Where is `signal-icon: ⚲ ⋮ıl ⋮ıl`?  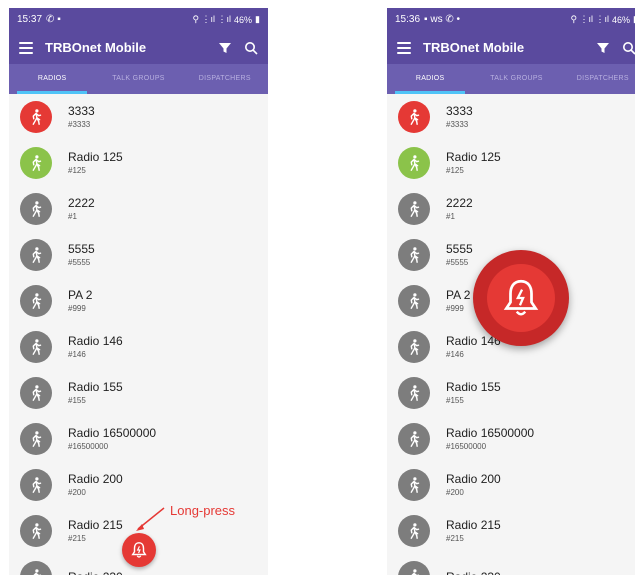 signal-icon: ⚲ ⋮ıl ⋮ıl is located at coordinates (590, 19).